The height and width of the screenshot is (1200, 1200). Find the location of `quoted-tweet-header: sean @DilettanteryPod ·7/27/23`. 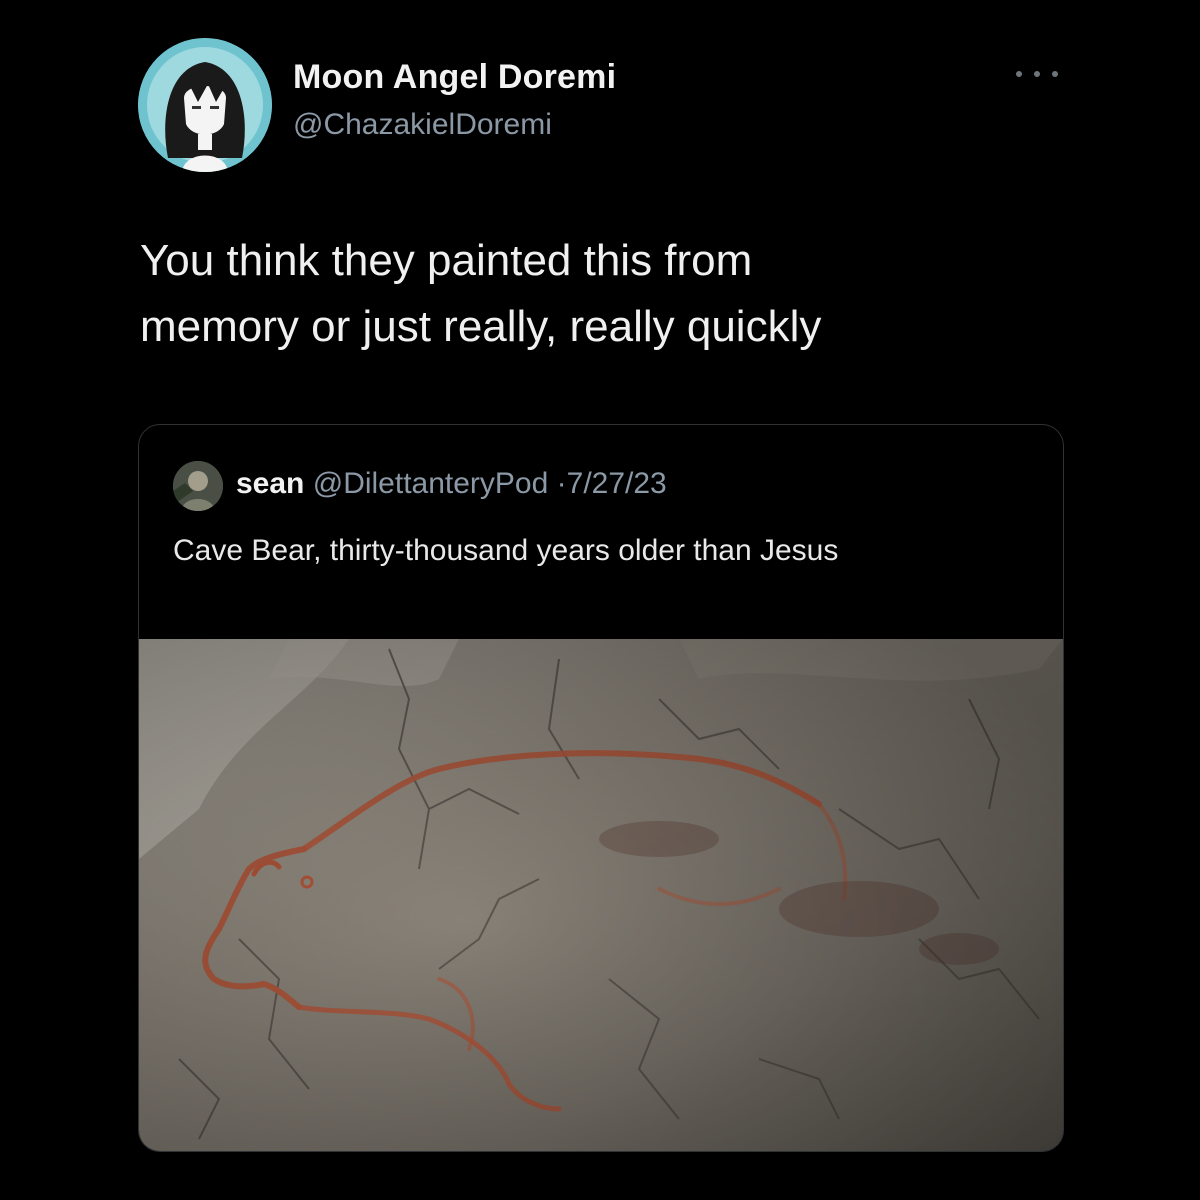

quoted-tweet-header: sean @DilettanteryPod ·7/27/23 is located at coordinates (451, 484).